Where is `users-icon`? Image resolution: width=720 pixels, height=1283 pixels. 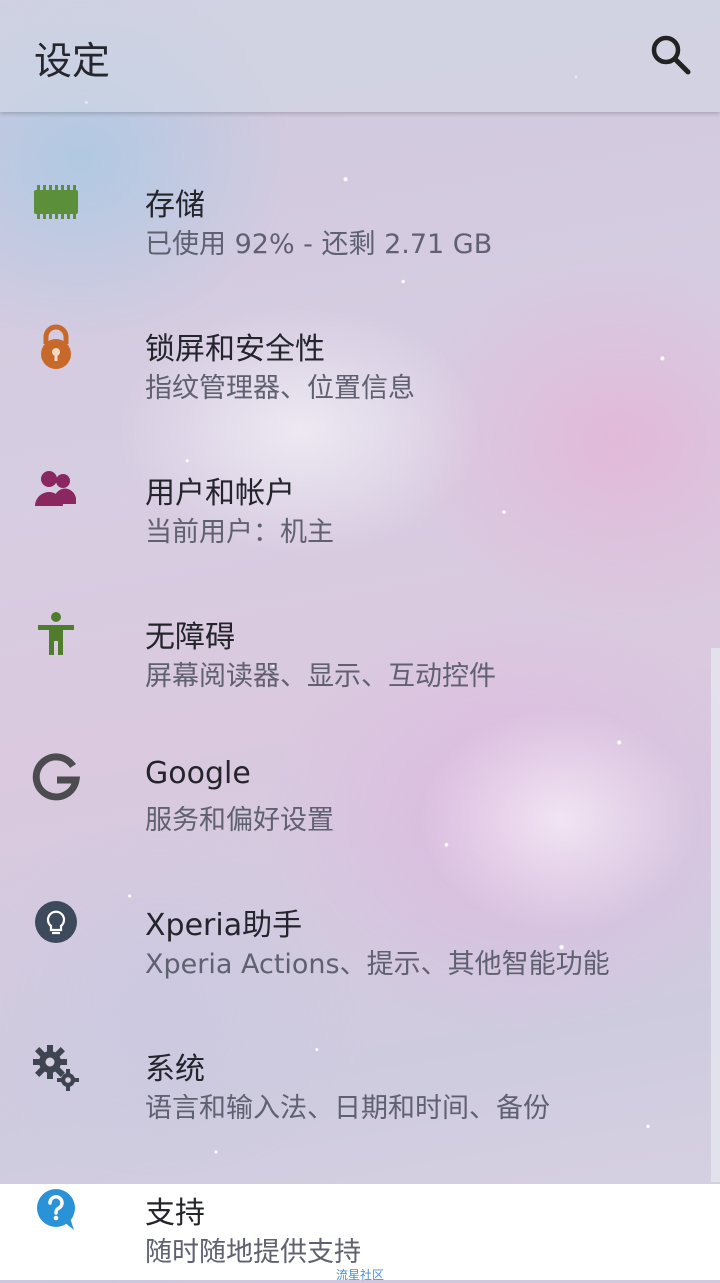 users-icon is located at coordinates (56, 490).